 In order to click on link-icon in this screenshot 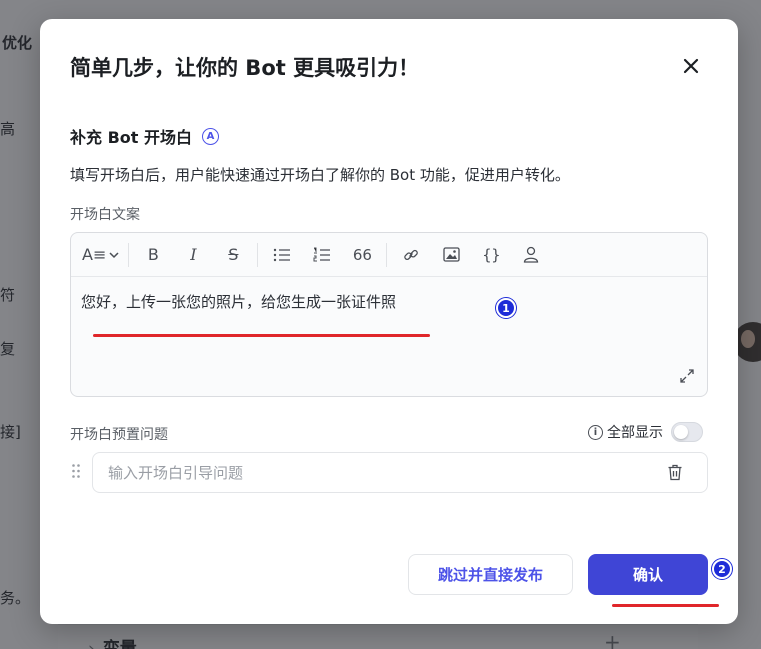, I will do `click(411, 254)`.